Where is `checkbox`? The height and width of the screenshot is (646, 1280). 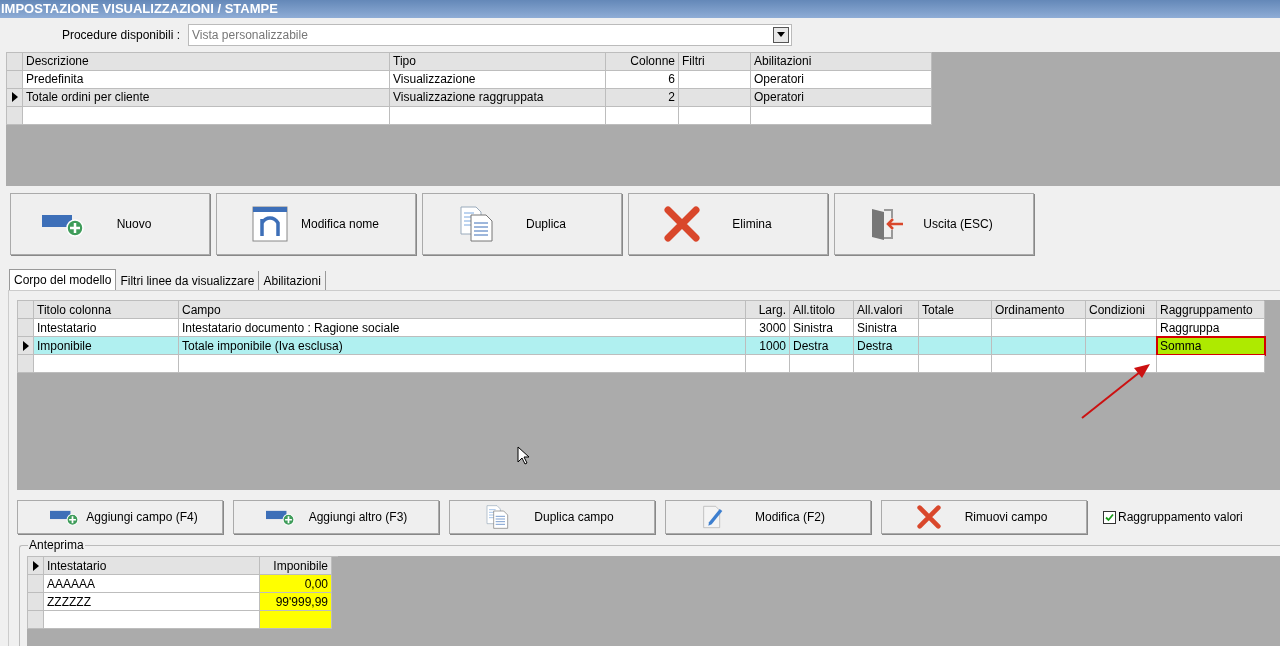
checkbox is located at coordinates (1109, 517).